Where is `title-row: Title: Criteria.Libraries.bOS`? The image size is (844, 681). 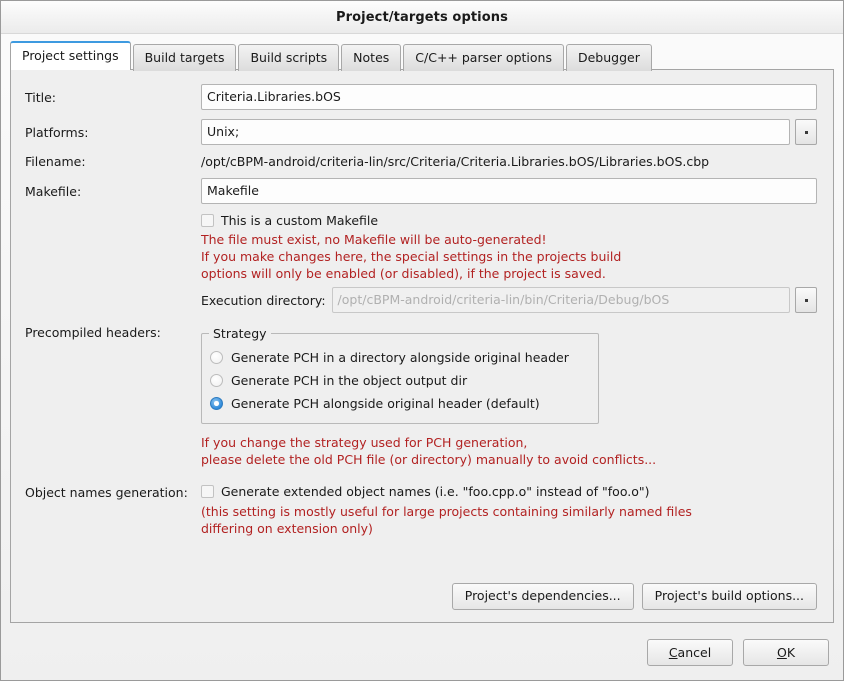 title-row: Title: Criteria.Libraries.bOS is located at coordinates (421, 97).